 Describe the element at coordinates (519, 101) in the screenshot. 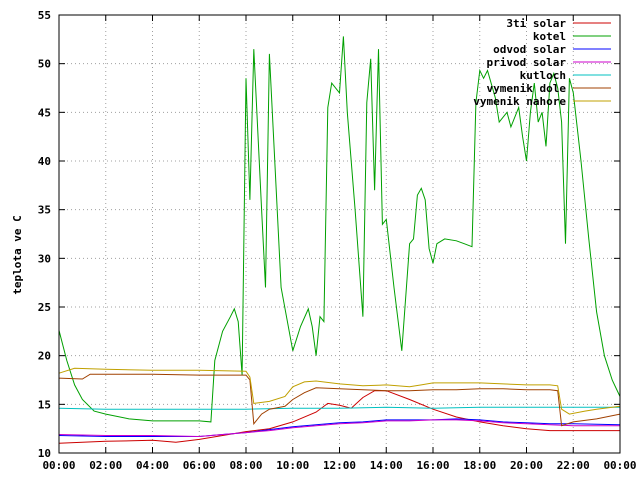

I see `legend-label: vymenik nahore` at that location.